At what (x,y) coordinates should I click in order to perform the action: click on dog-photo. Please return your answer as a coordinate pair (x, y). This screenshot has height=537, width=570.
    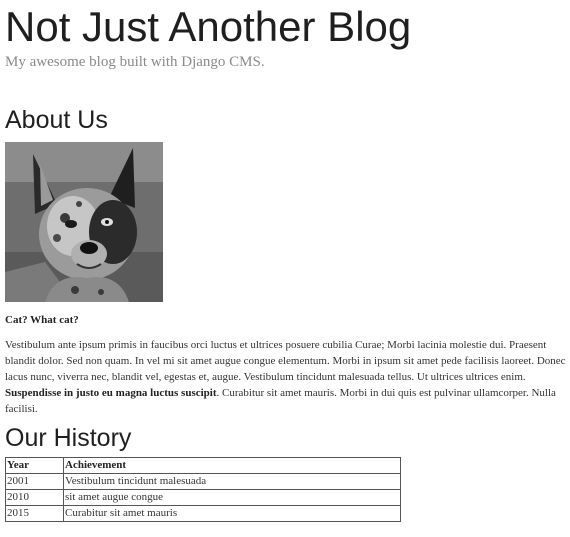
    Looking at the image, I should click on (84, 222).